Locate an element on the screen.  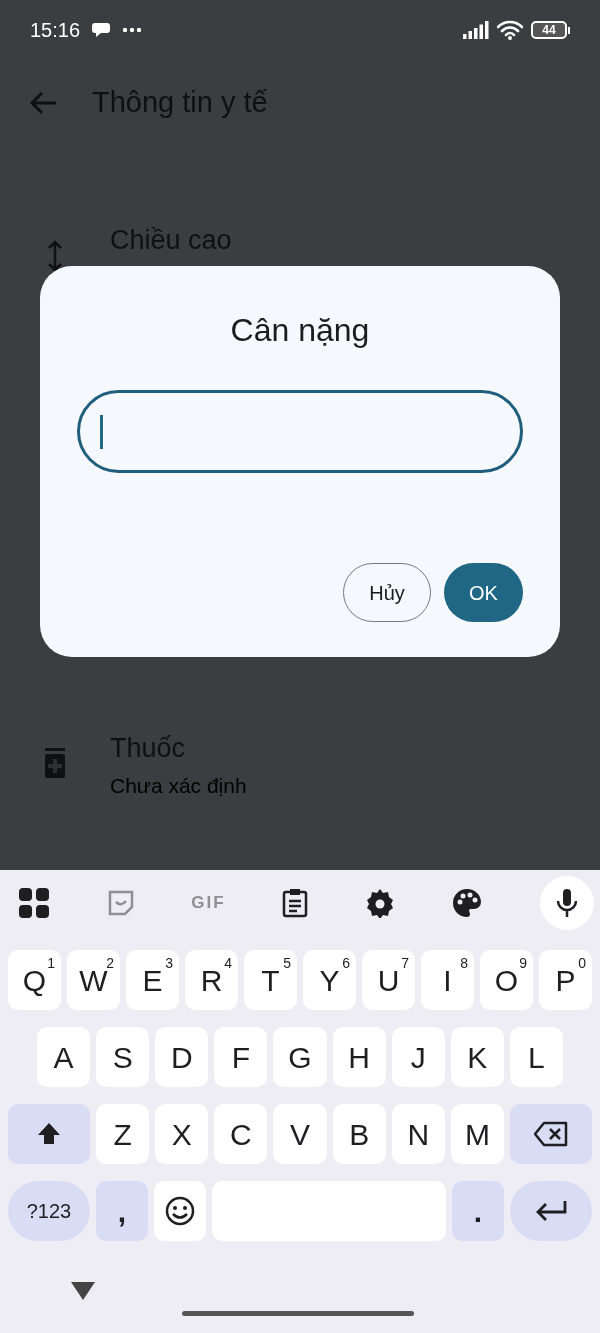
key-label: J is located at coordinates (418, 1057).